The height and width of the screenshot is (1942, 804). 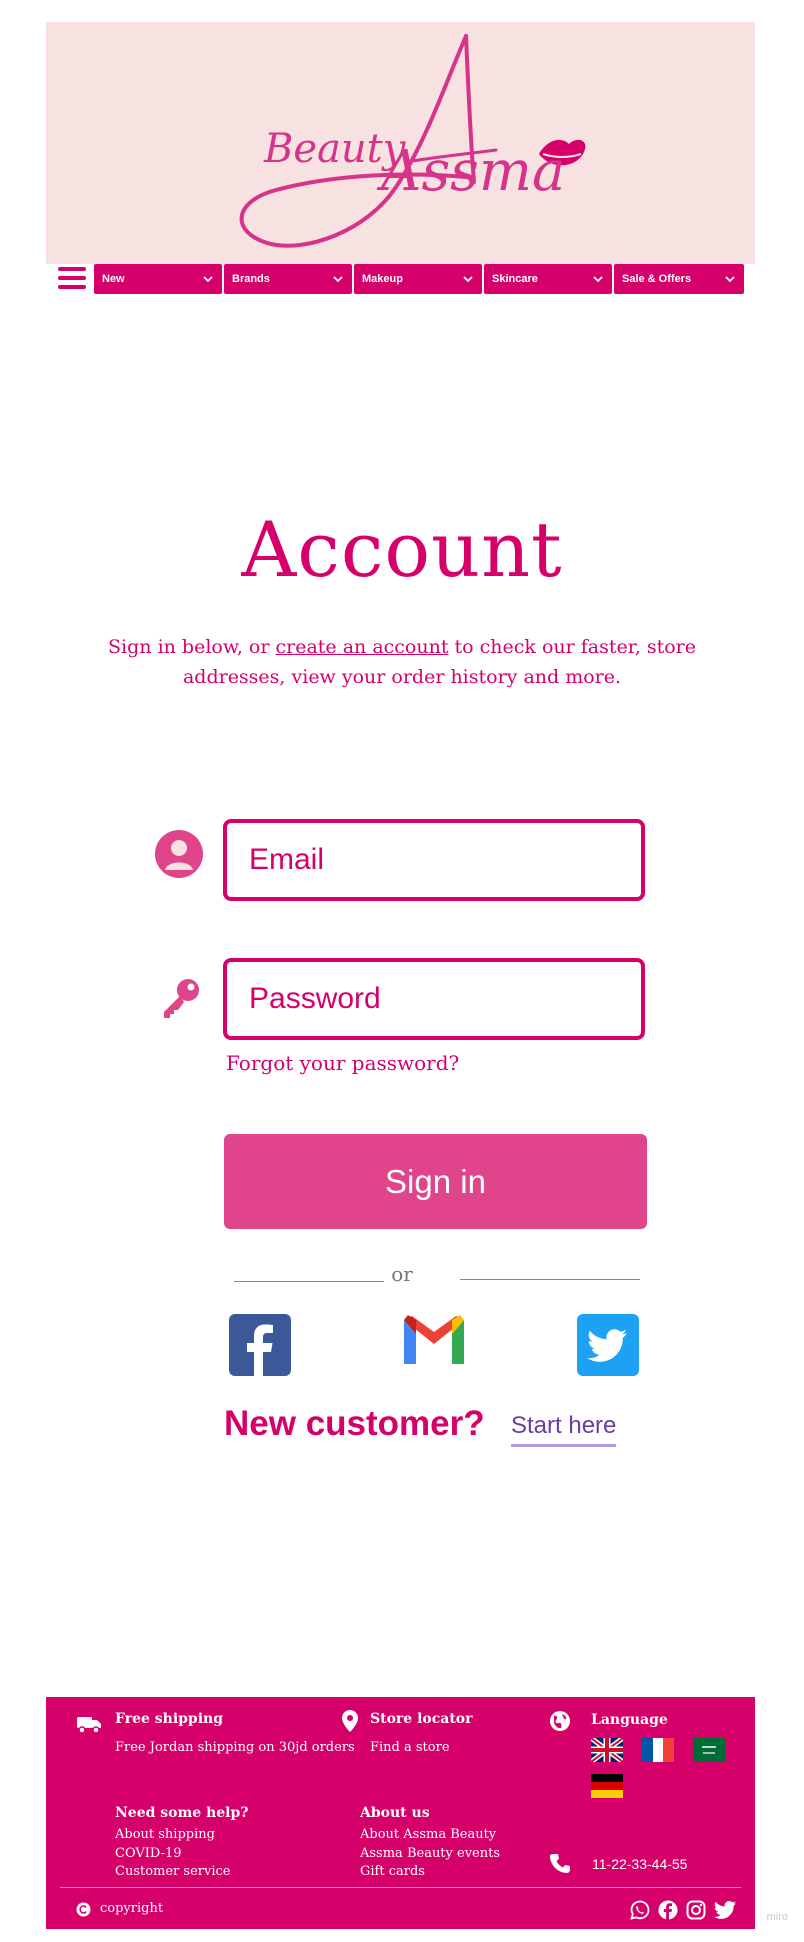 What do you see at coordinates (192, 647) in the screenshot?
I see `intro-text-before: Sign in below, or` at bounding box center [192, 647].